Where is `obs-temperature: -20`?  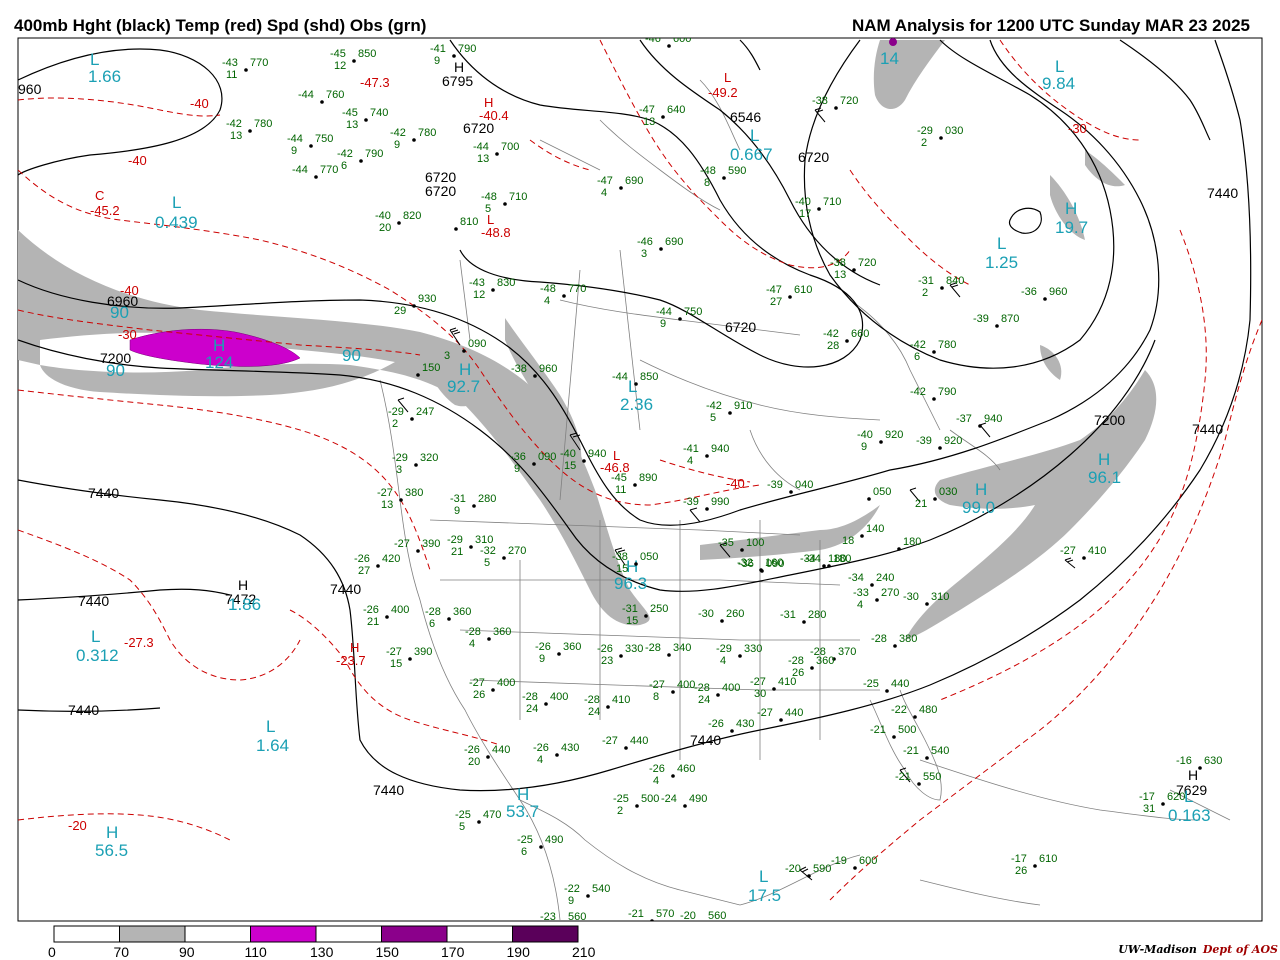
obs-temperature: -20 is located at coordinates (793, 869).